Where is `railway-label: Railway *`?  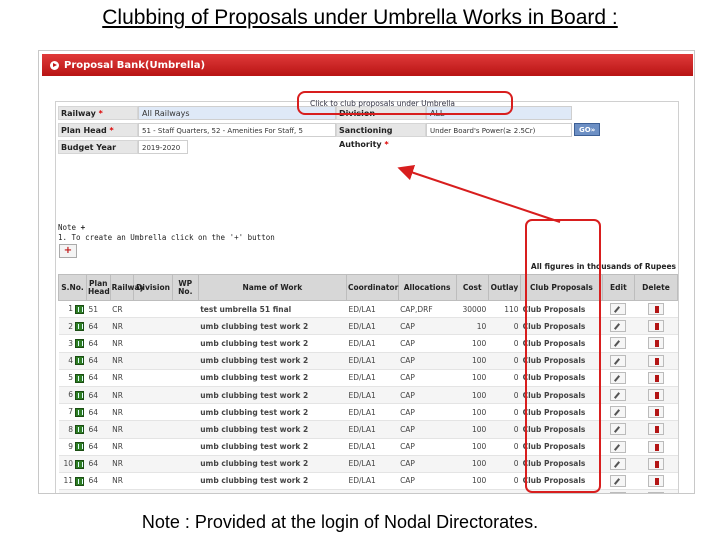 railway-label: Railway * is located at coordinates (98, 112).